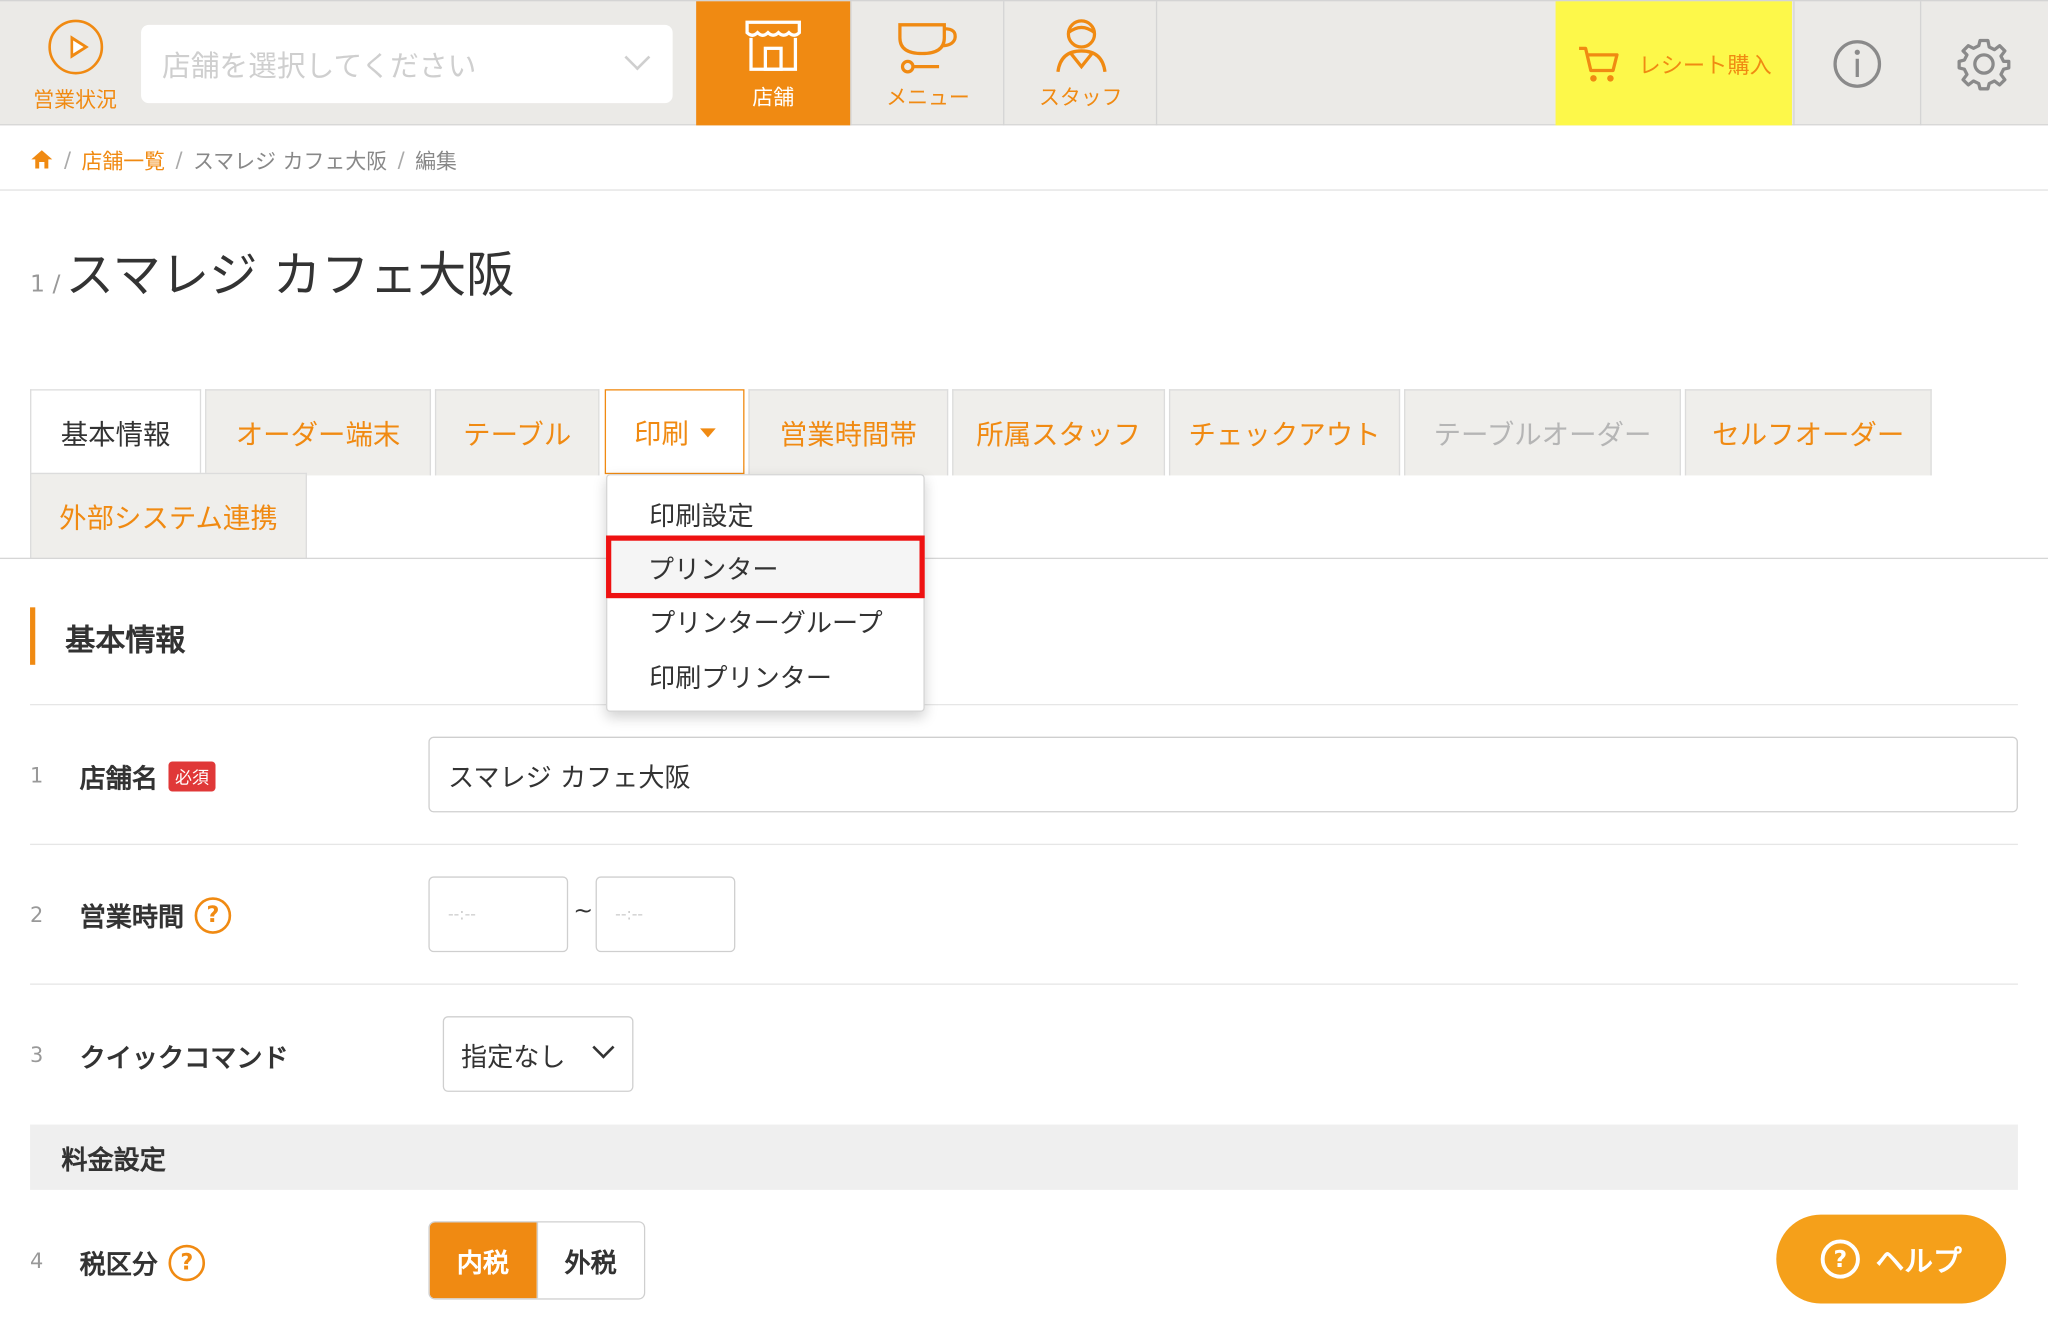 This screenshot has width=2048, height=1320. I want to click on store-name-input: スマレジ カフェ大阪, so click(1223, 774).